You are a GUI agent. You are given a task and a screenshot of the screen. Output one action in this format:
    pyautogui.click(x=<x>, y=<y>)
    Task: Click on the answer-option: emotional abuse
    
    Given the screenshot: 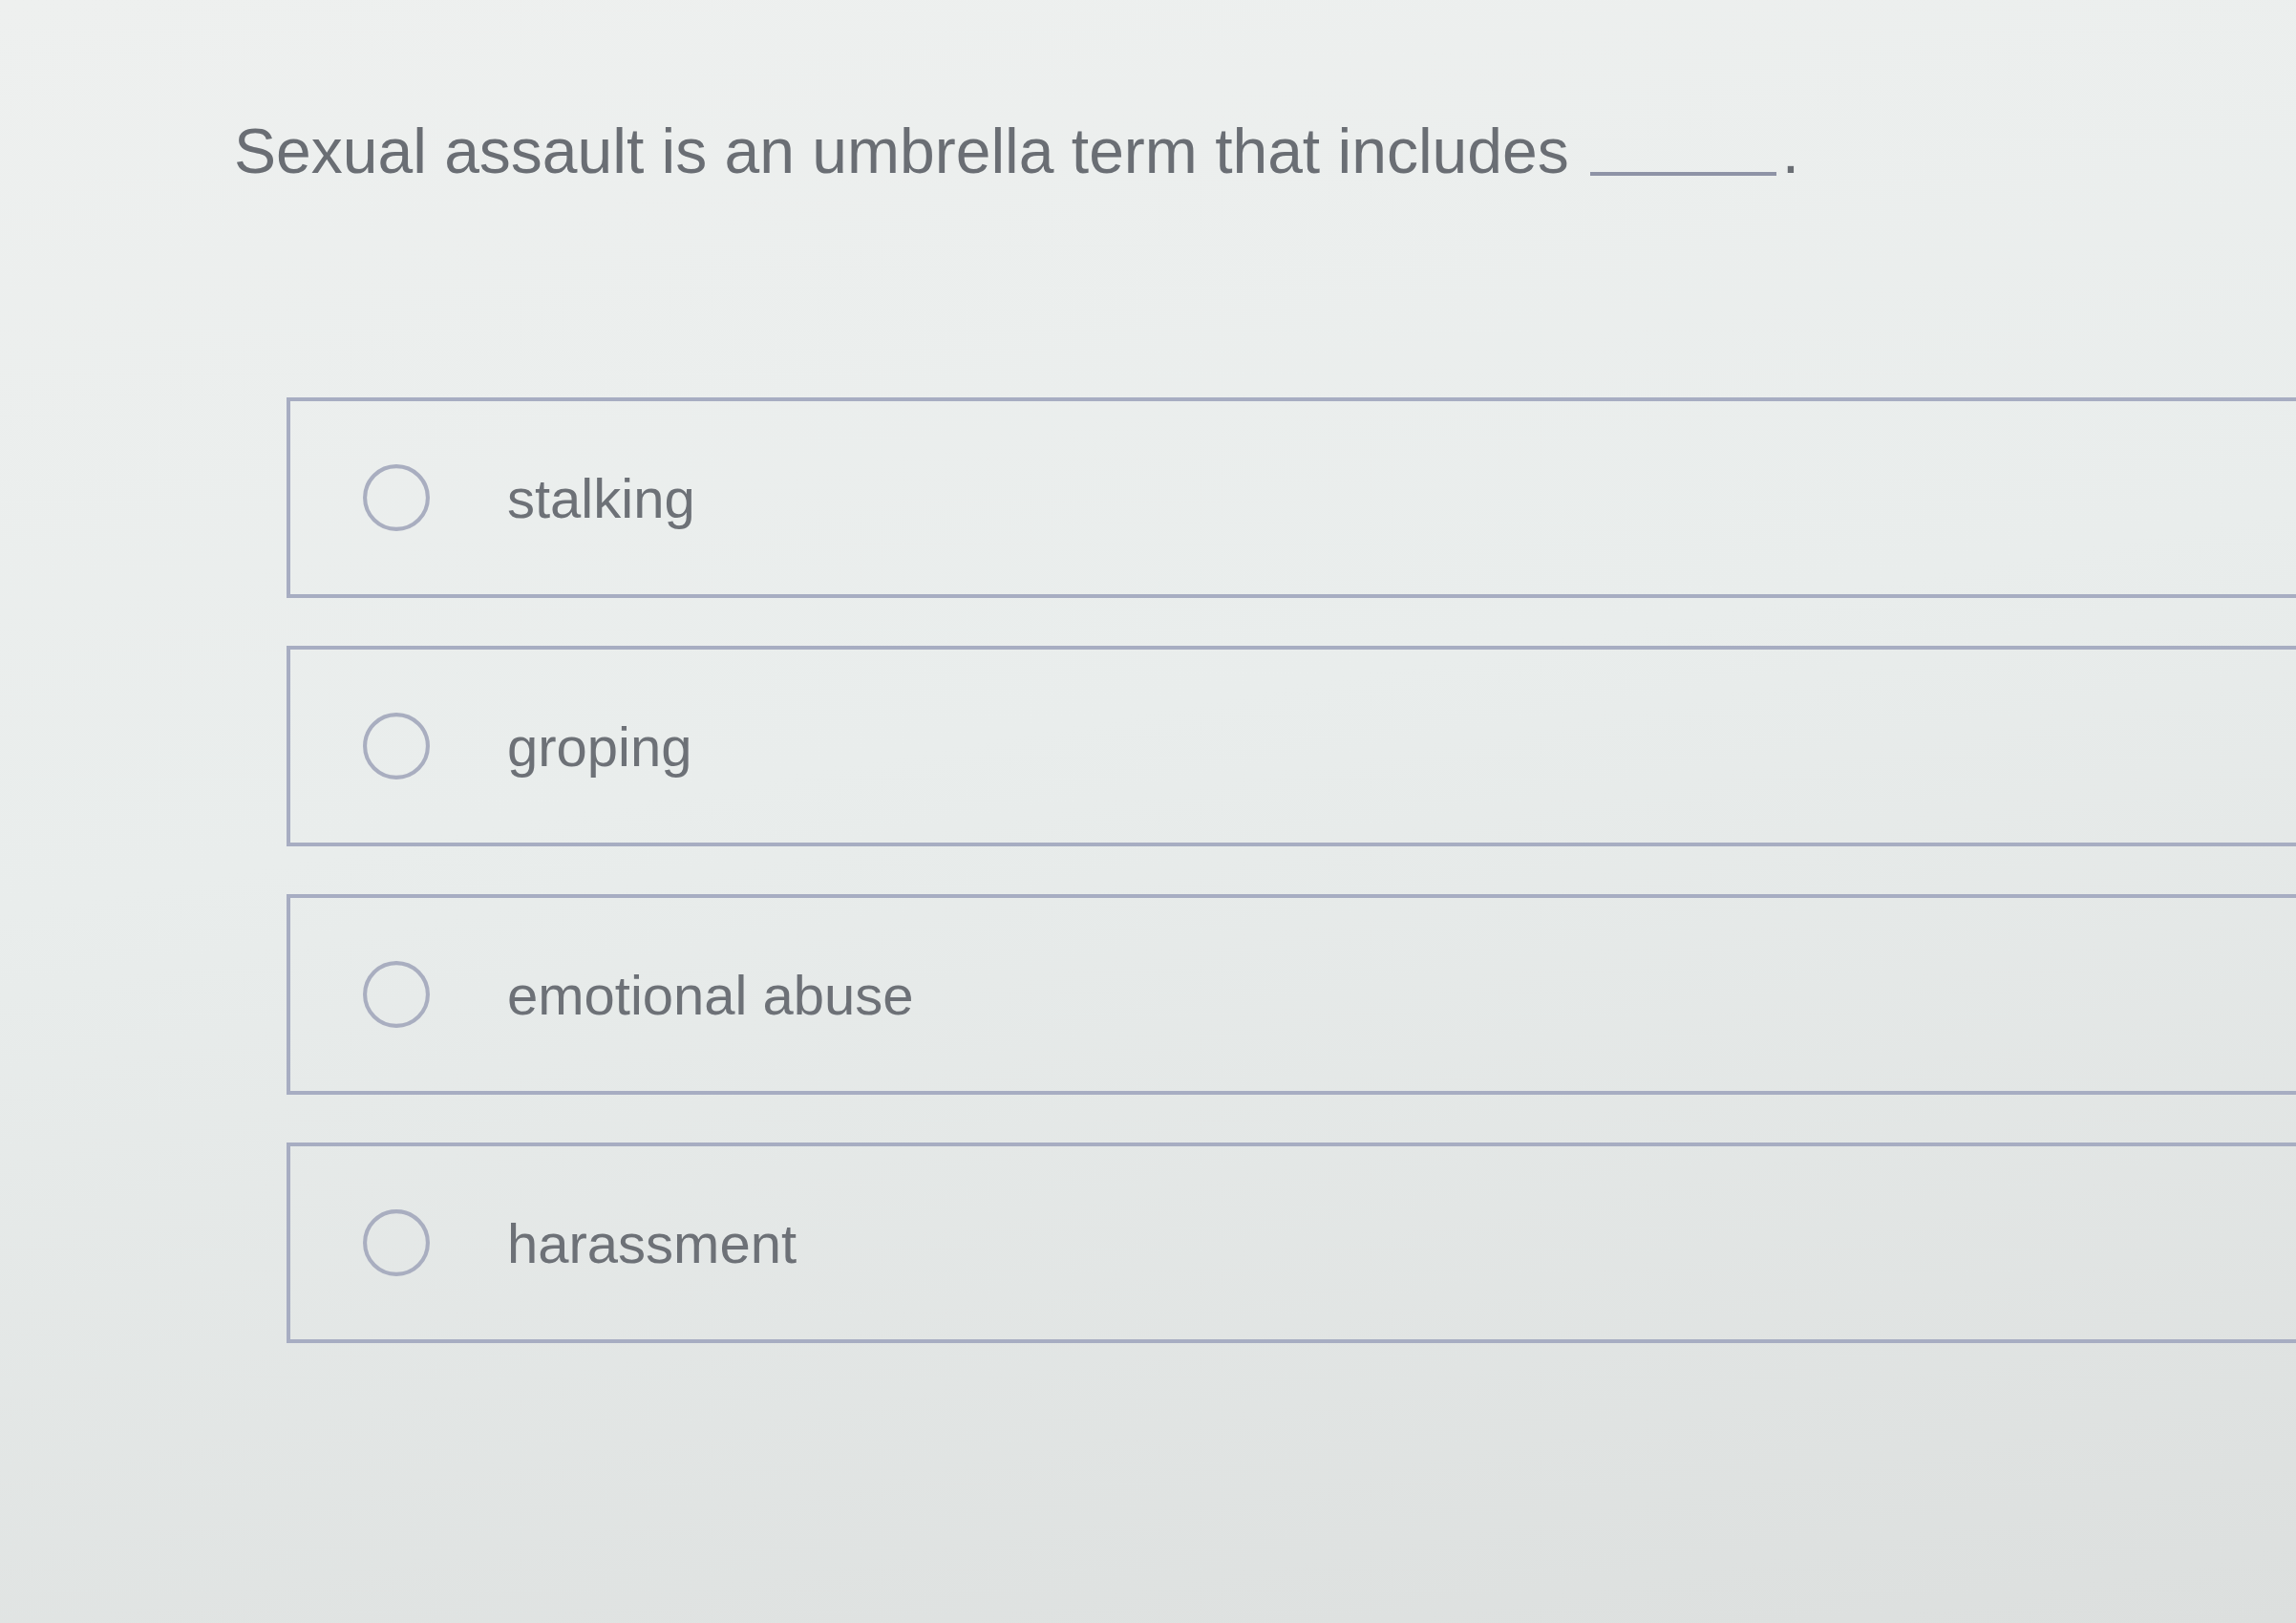 What is the action you would take?
    pyautogui.click(x=1291, y=995)
    